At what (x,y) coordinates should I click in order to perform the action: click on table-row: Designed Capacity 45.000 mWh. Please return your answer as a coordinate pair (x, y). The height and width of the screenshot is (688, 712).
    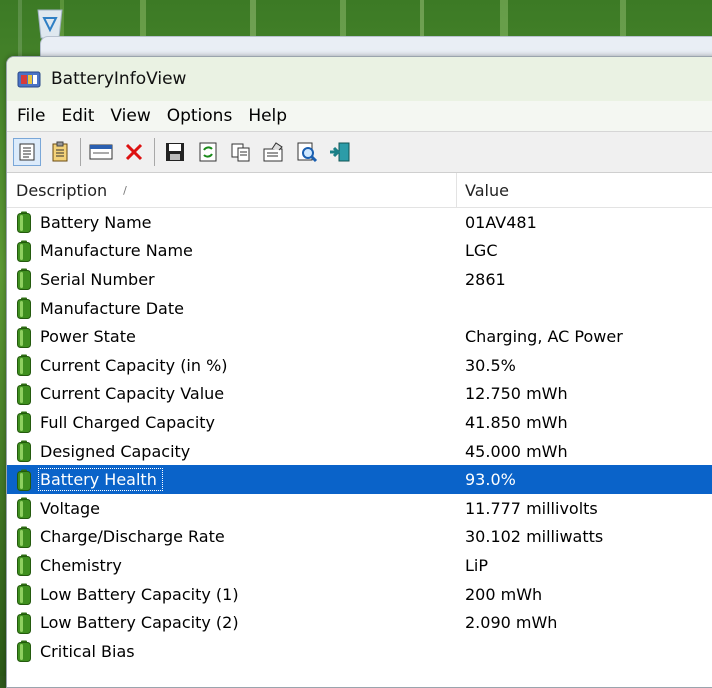
    Looking at the image, I should click on (359, 451).